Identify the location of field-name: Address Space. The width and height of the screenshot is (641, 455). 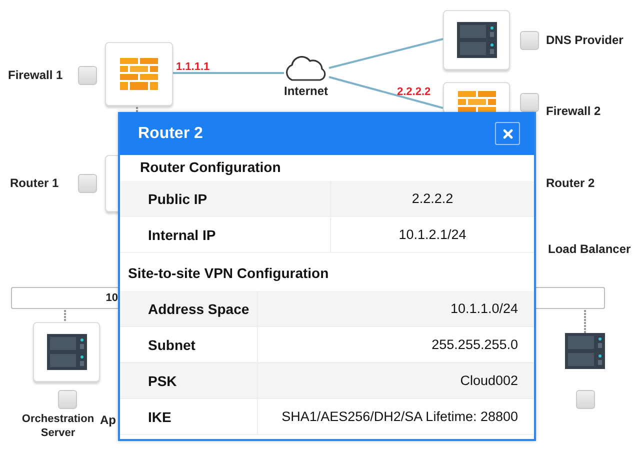
(189, 308).